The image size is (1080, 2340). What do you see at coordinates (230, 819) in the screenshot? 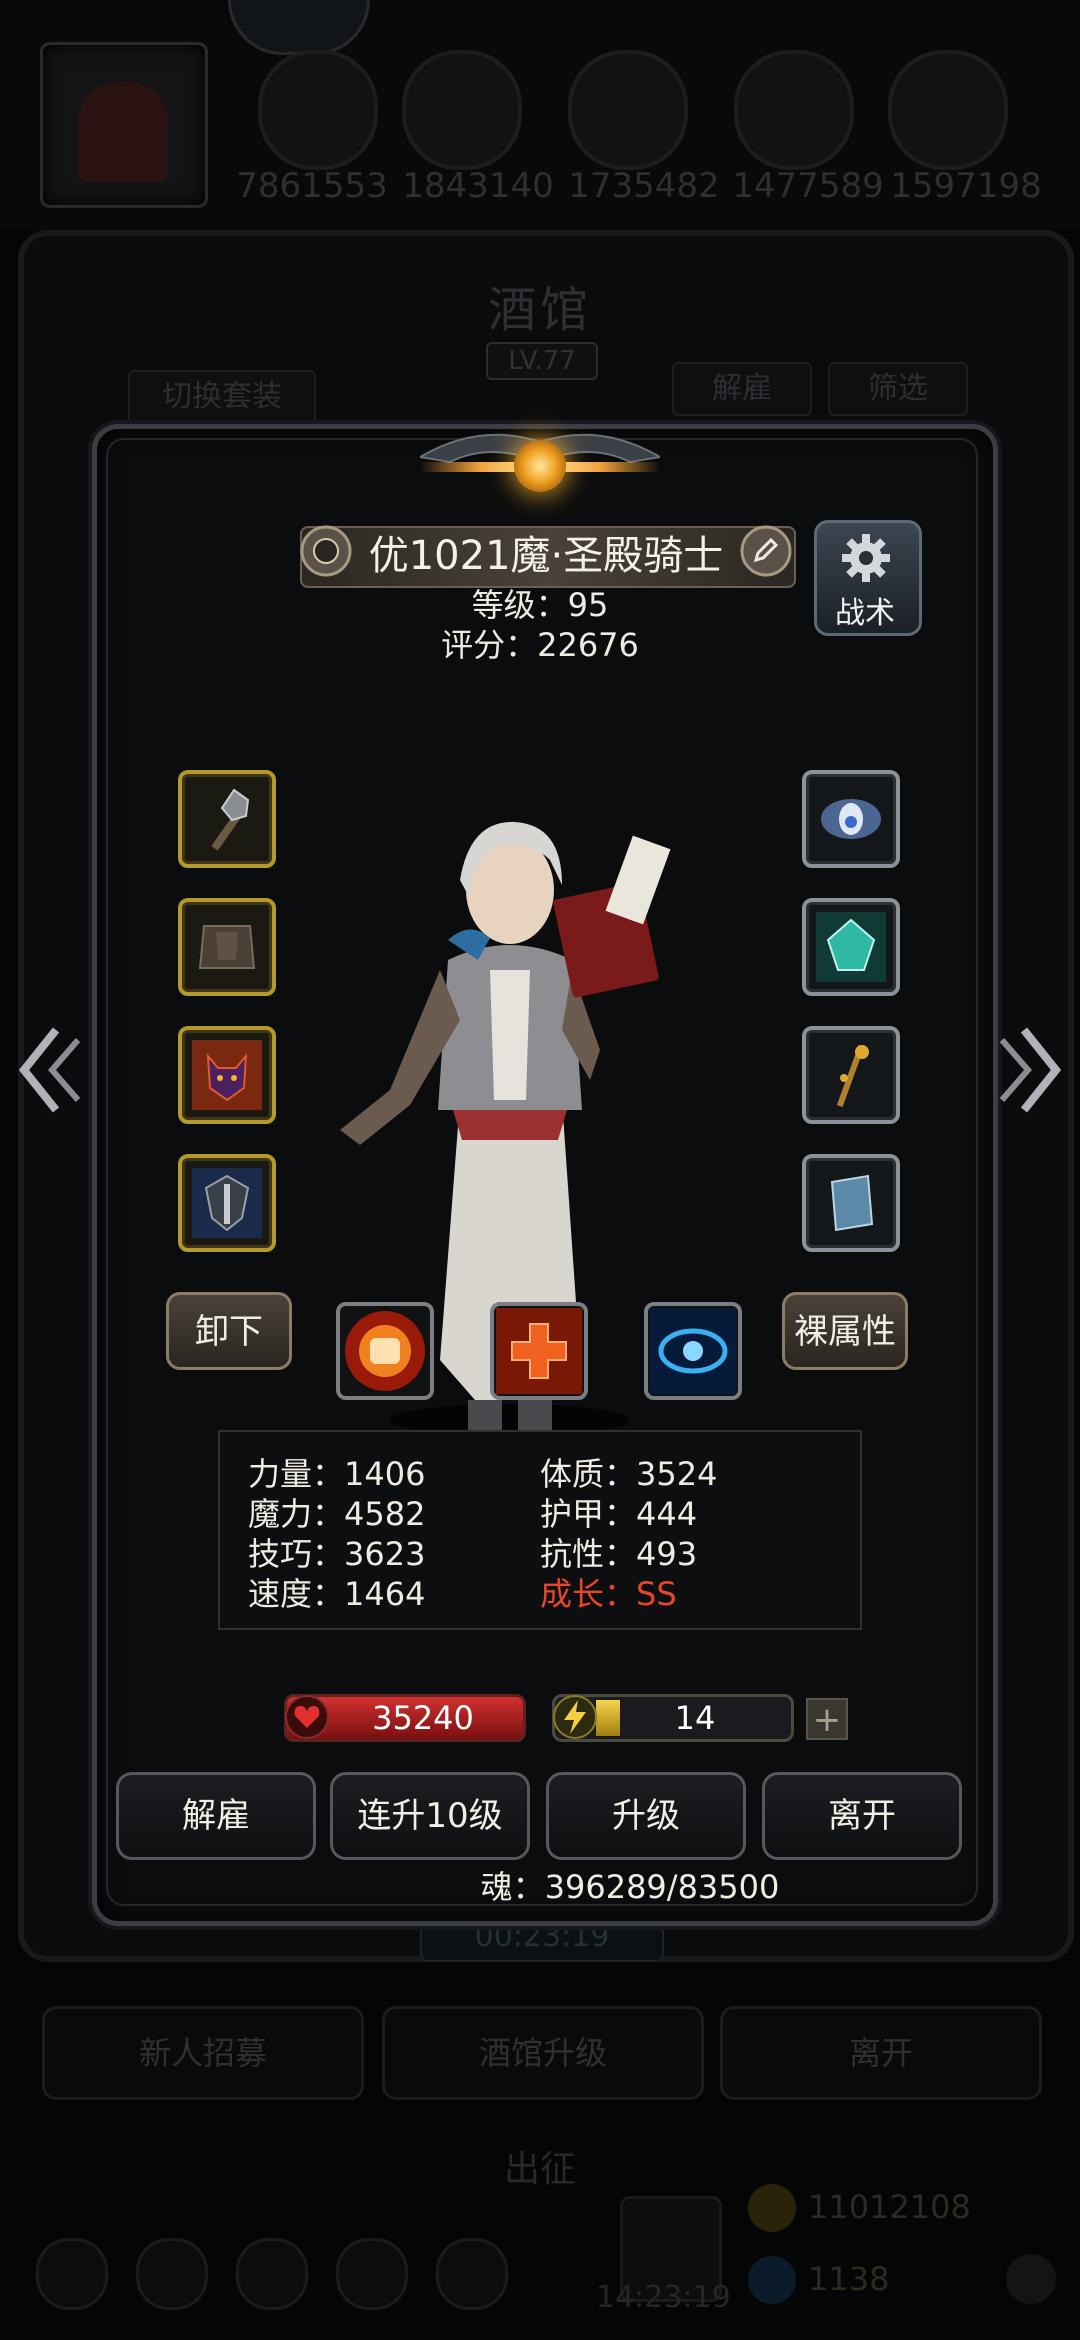
I see `mace-icon` at bounding box center [230, 819].